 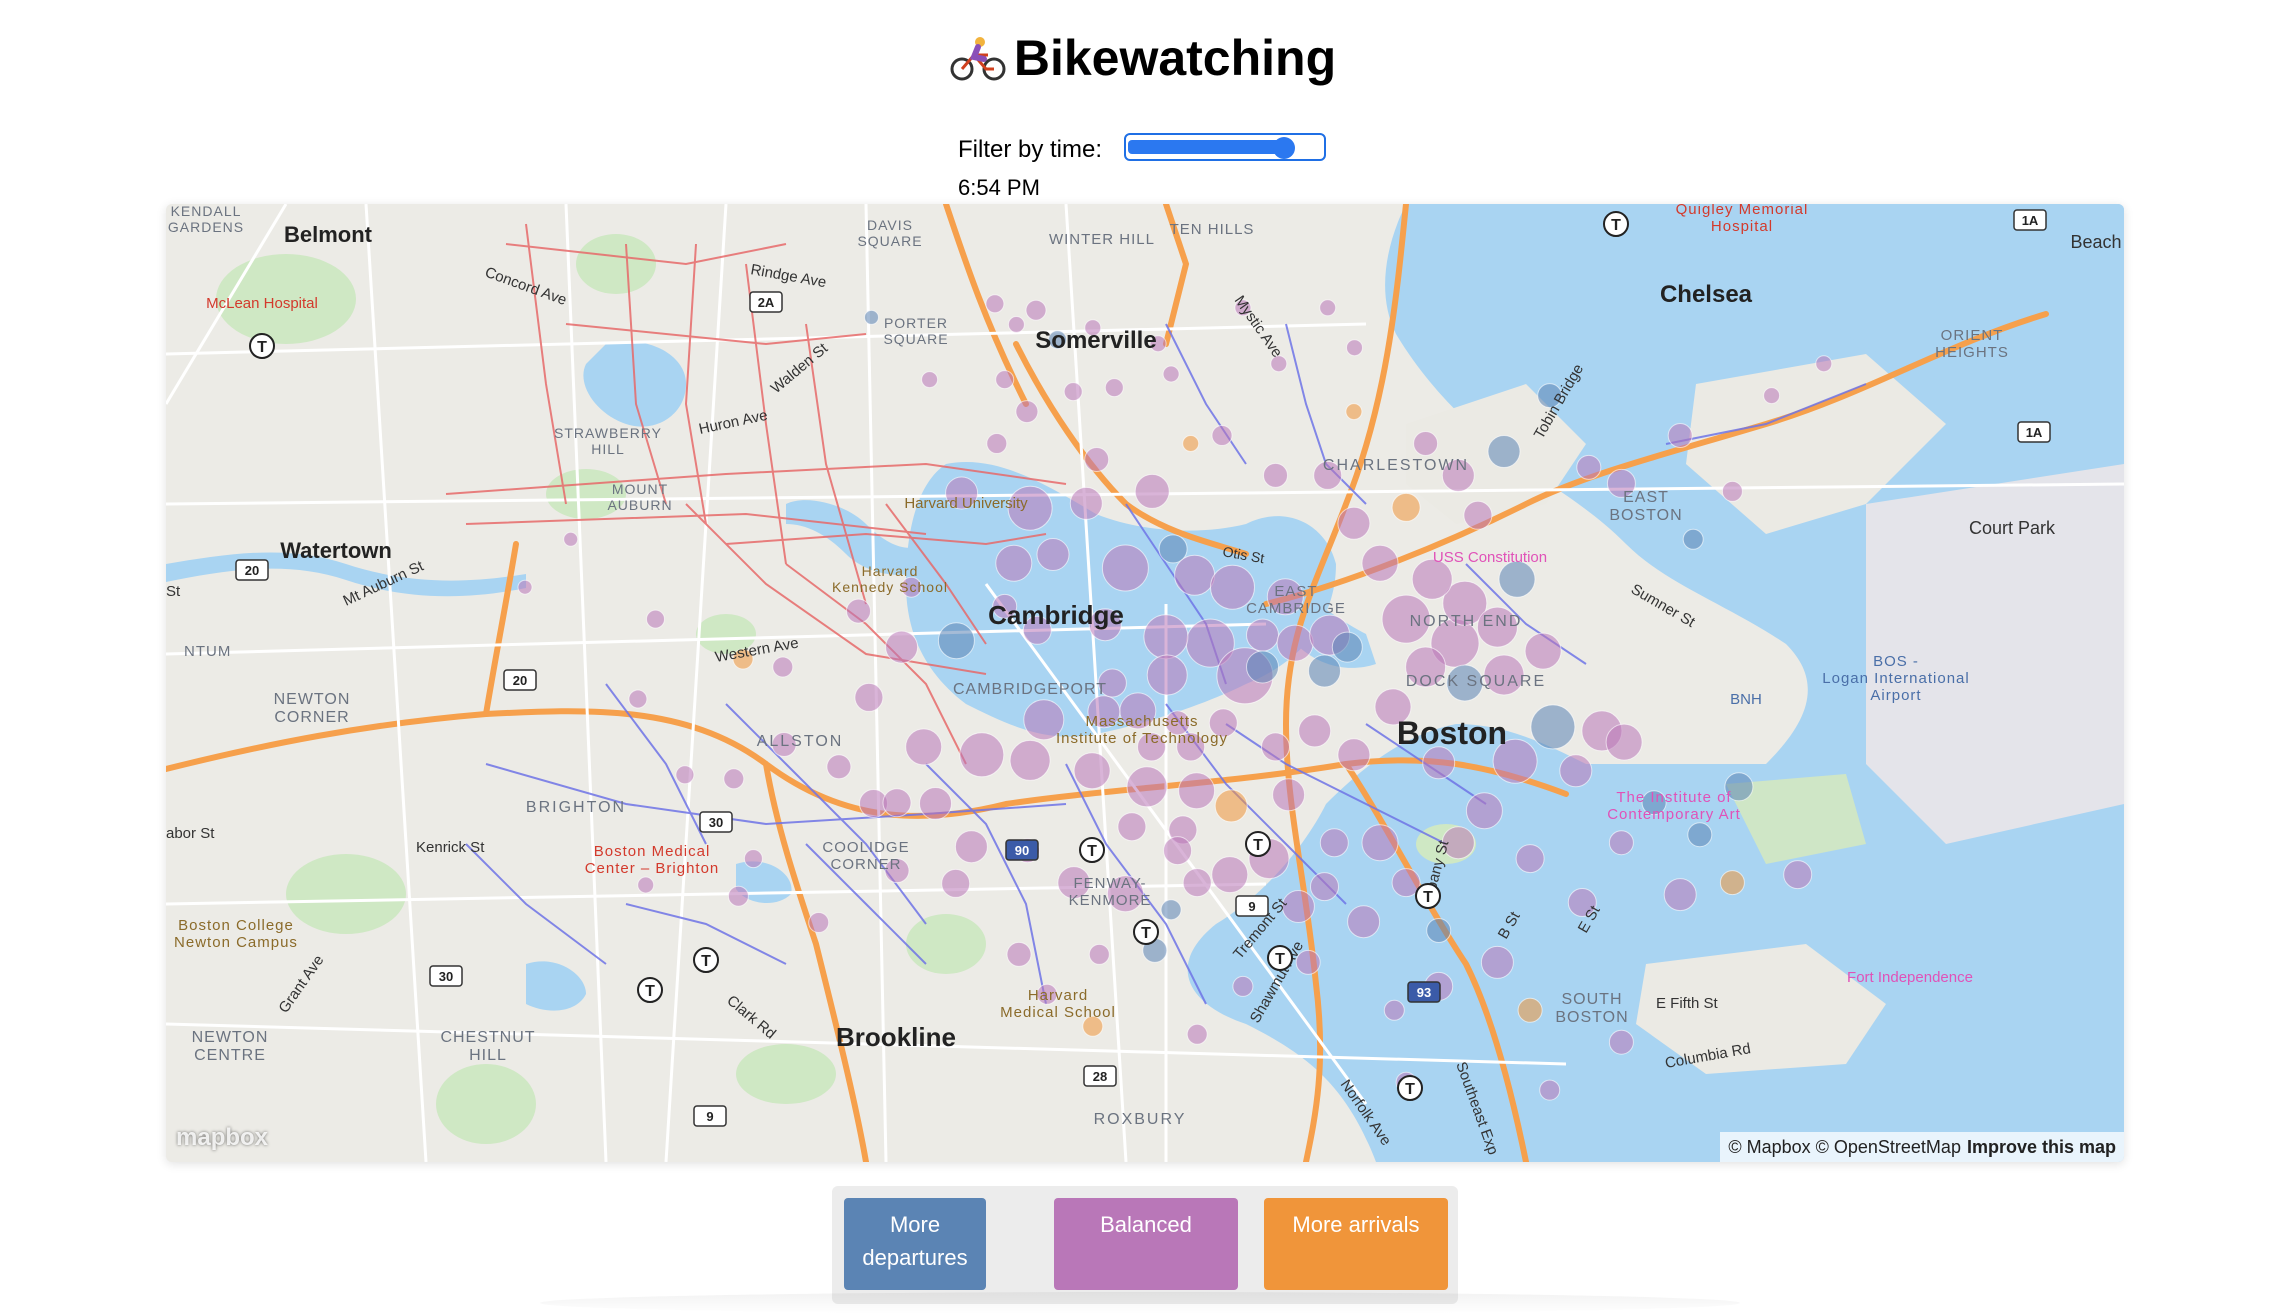 What do you see at coordinates (1844, 1147) in the screenshot?
I see `attribution-text: © Mapbox © OpenStreetMap` at bounding box center [1844, 1147].